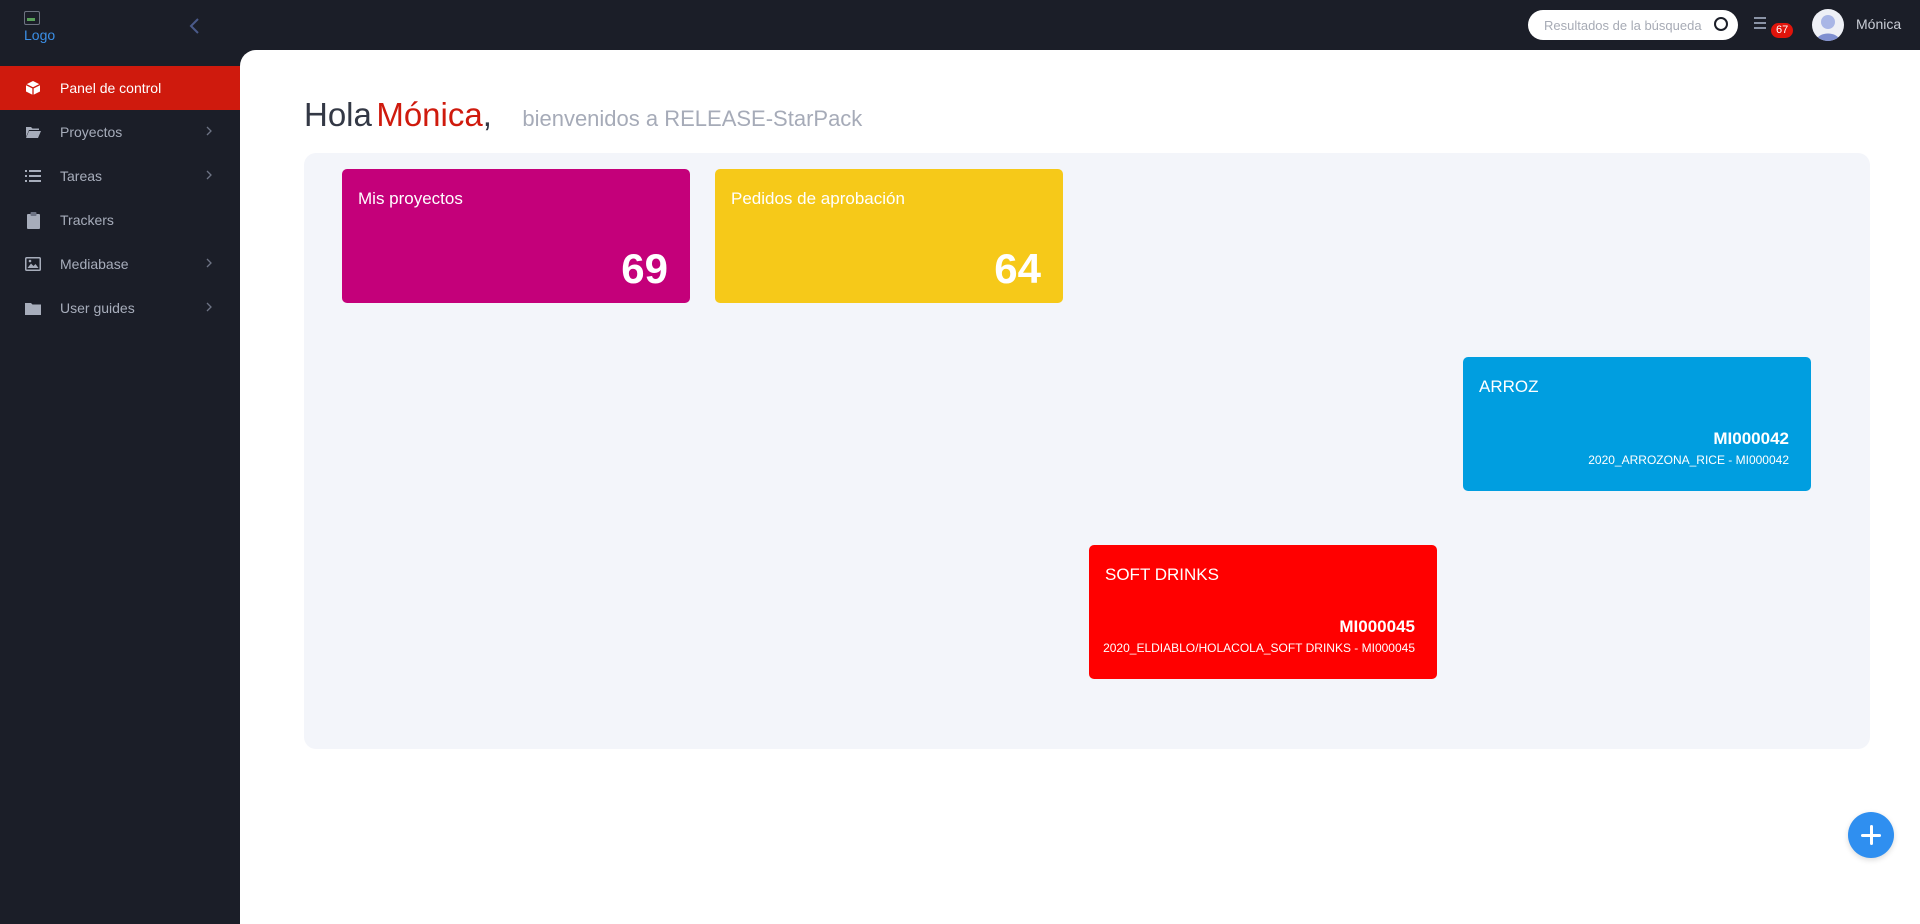 This screenshot has height=924, width=1920. I want to click on sidebar-item-label: Trackers, so click(87, 220).